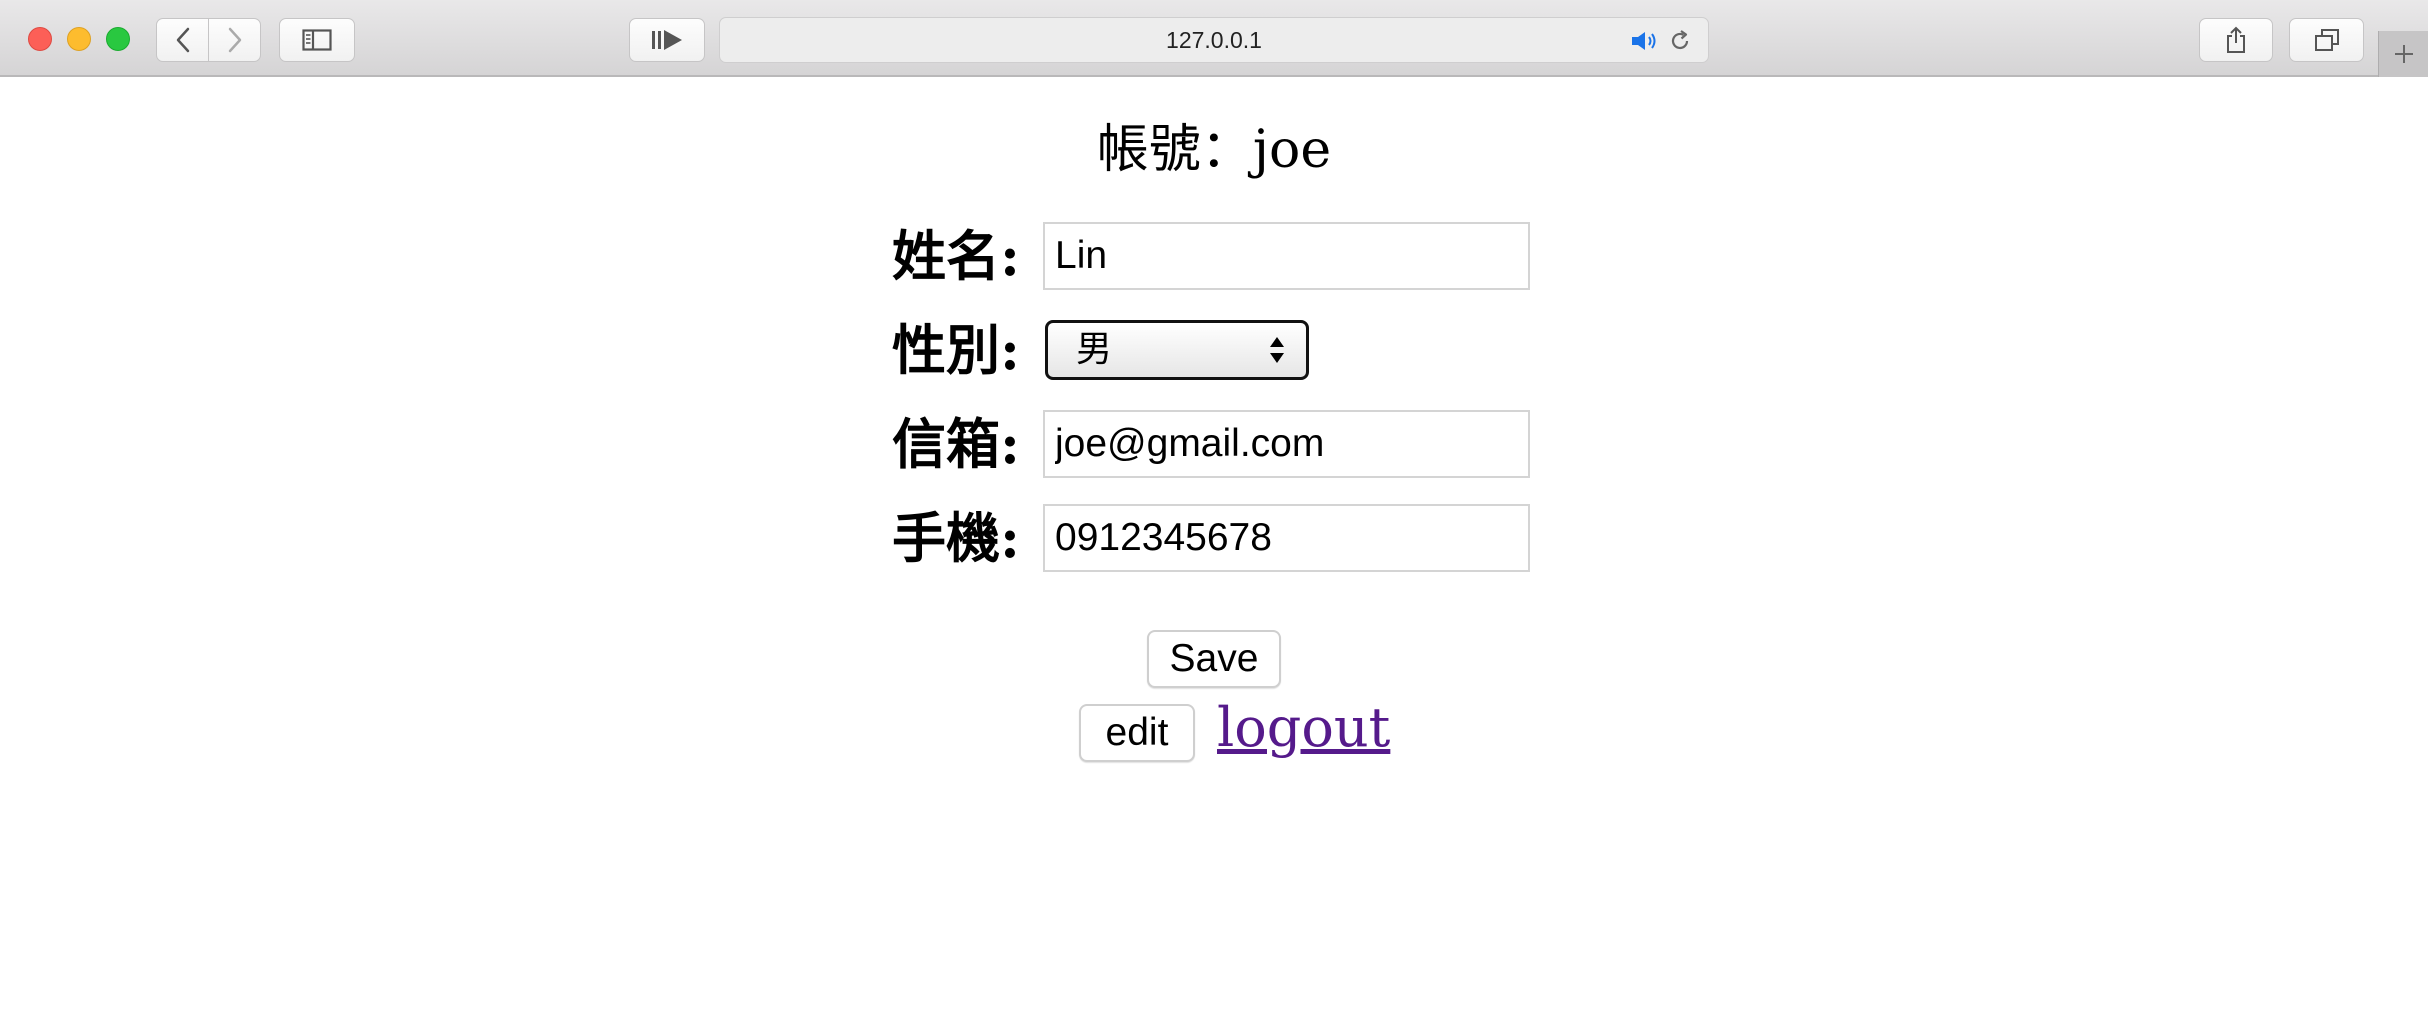 The image size is (2428, 1032). I want to click on sidebar-button, so click(317, 40).